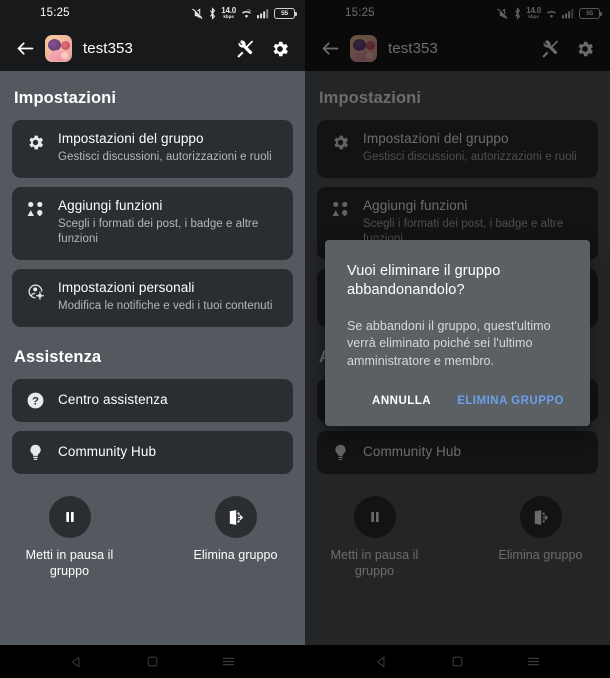 This screenshot has height=678, width=610. Describe the element at coordinates (58, 357) in the screenshot. I see `assistance-section-heading: Assistenza` at that location.